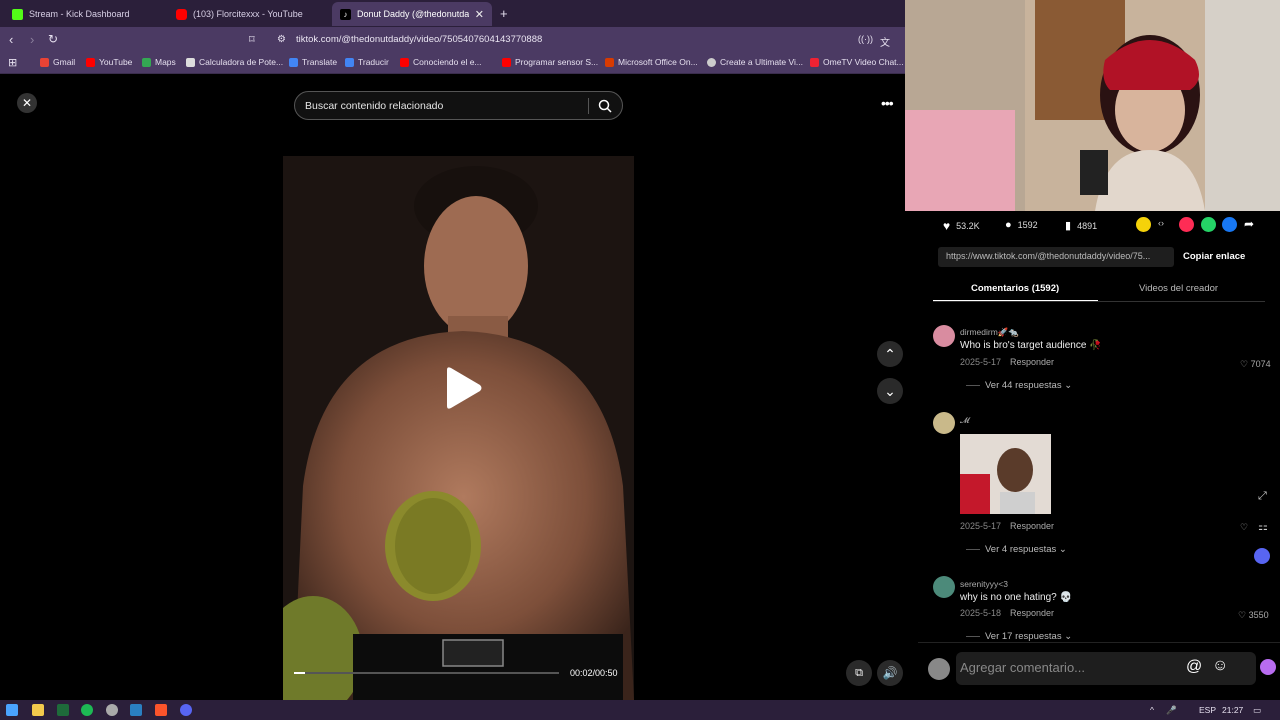  Describe the element at coordinates (1255, 364) in the screenshot. I see `comment-like: ♡ 7074` at that location.